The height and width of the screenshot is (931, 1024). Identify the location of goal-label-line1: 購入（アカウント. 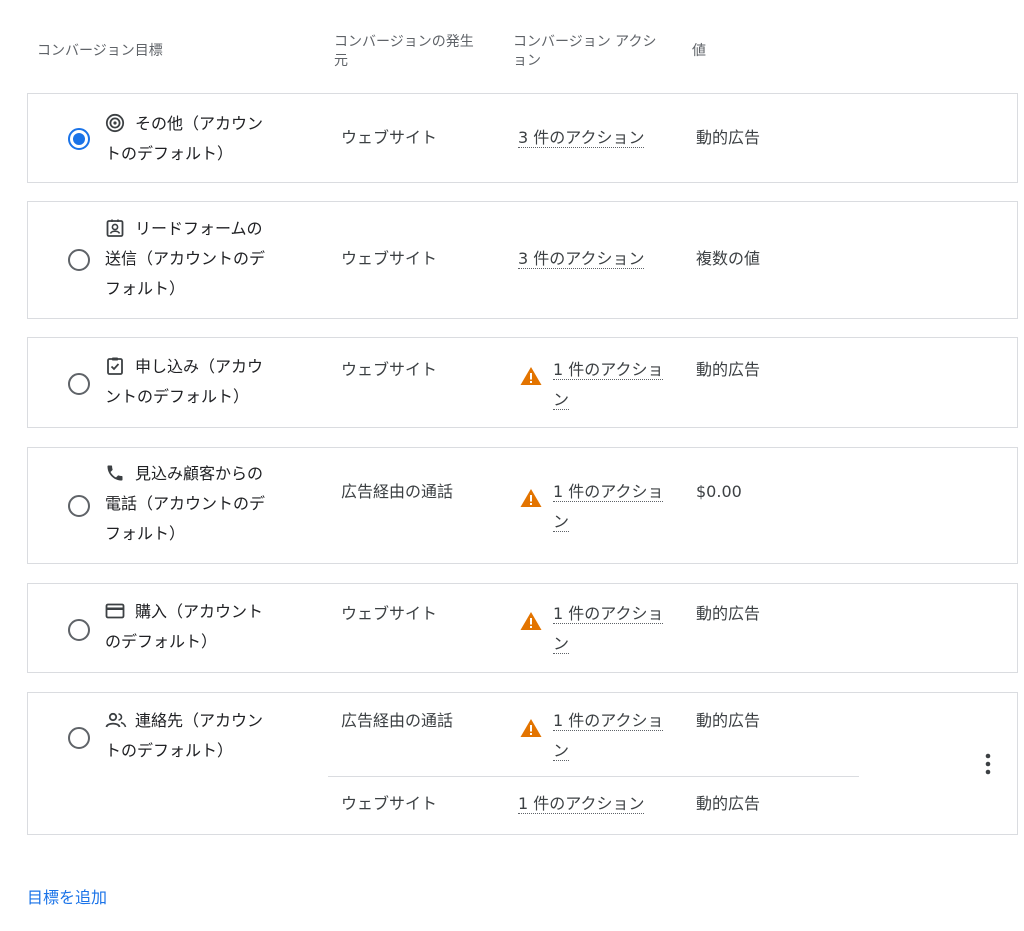
(199, 611).